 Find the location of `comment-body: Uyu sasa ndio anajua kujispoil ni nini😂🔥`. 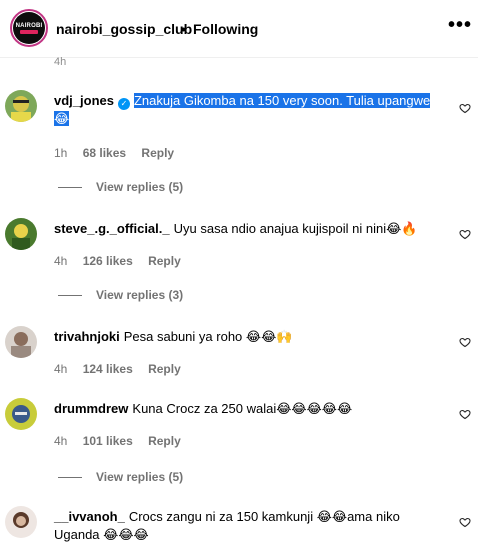

comment-body: Uyu sasa ndio anajua kujispoil ni nini😂🔥 is located at coordinates (295, 228).